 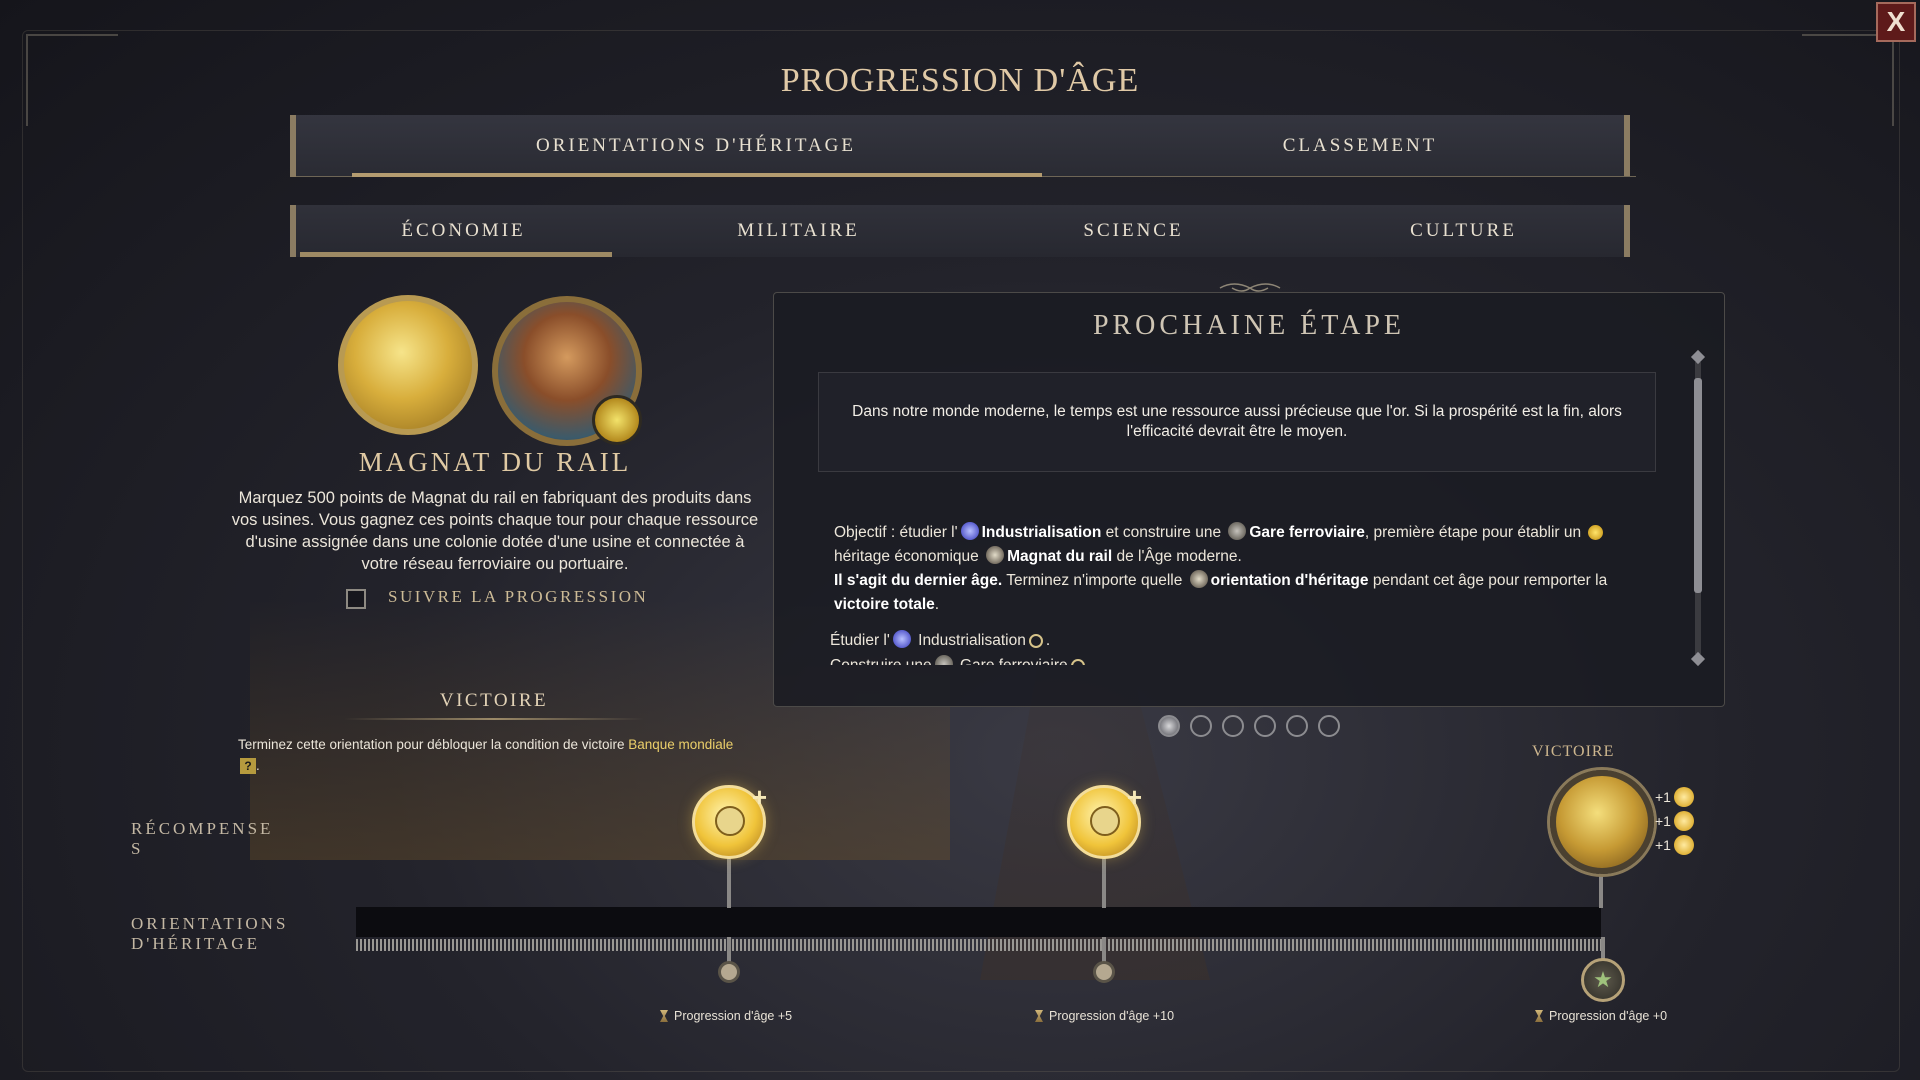 I want to click on gold-icon, so click(x=1596, y=532).